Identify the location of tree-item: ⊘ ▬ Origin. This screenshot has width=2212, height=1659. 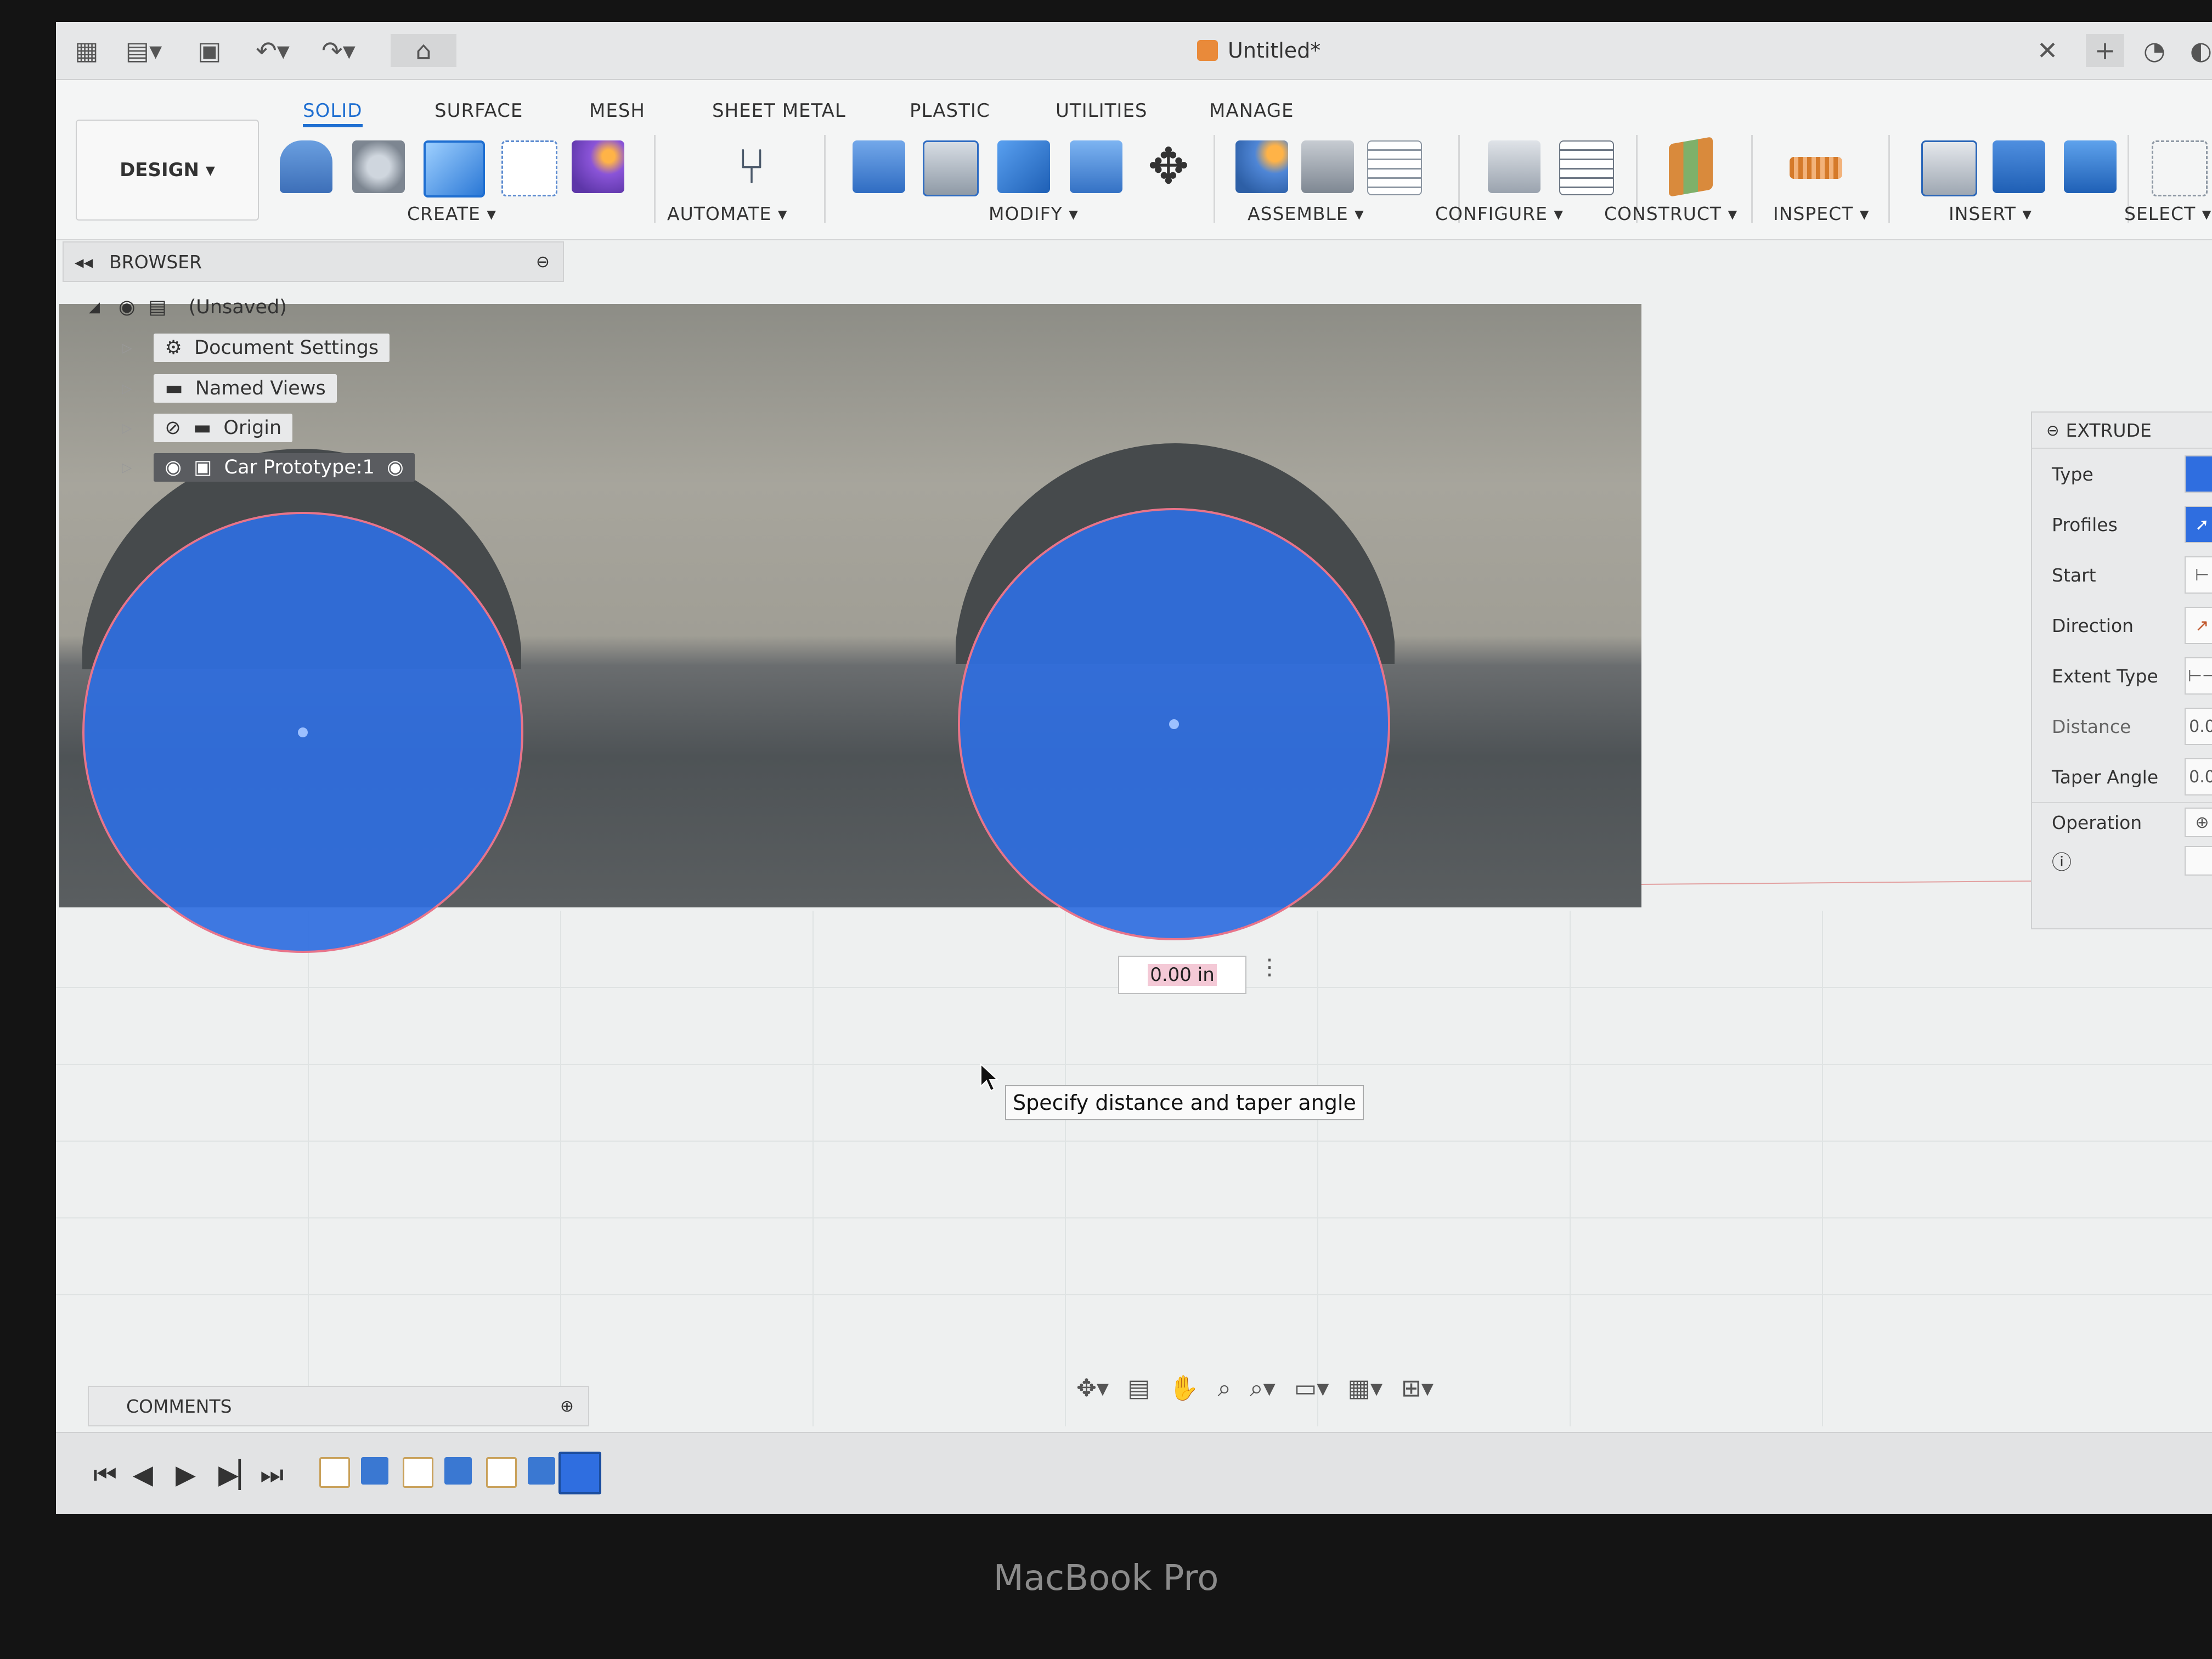
(223, 428).